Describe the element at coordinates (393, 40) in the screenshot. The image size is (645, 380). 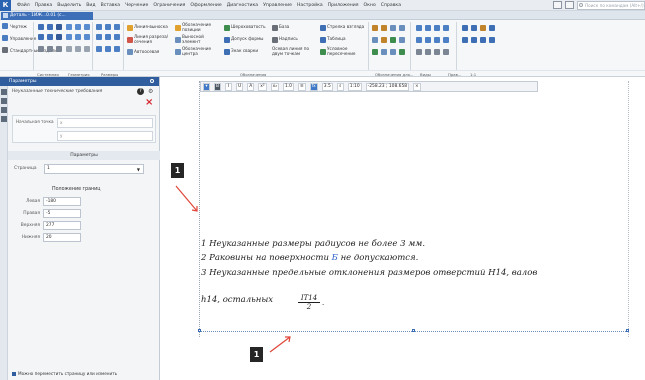
I see `group-icon` at that location.